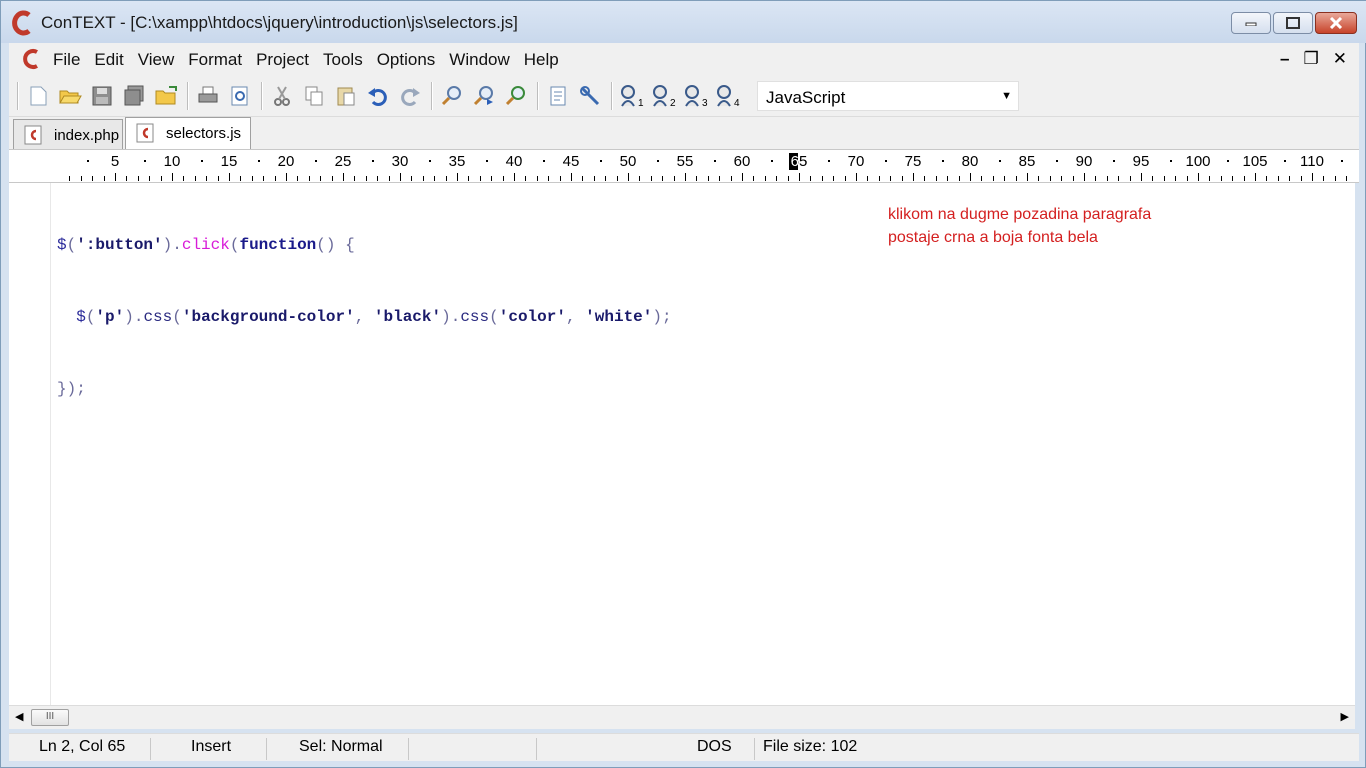 The width and height of the screenshot is (1366, 768). What do you see at coordinates (1284, 59) in the screenshot?
I see `mdi-minimize-button: –` at bounding box center [1284, 59].